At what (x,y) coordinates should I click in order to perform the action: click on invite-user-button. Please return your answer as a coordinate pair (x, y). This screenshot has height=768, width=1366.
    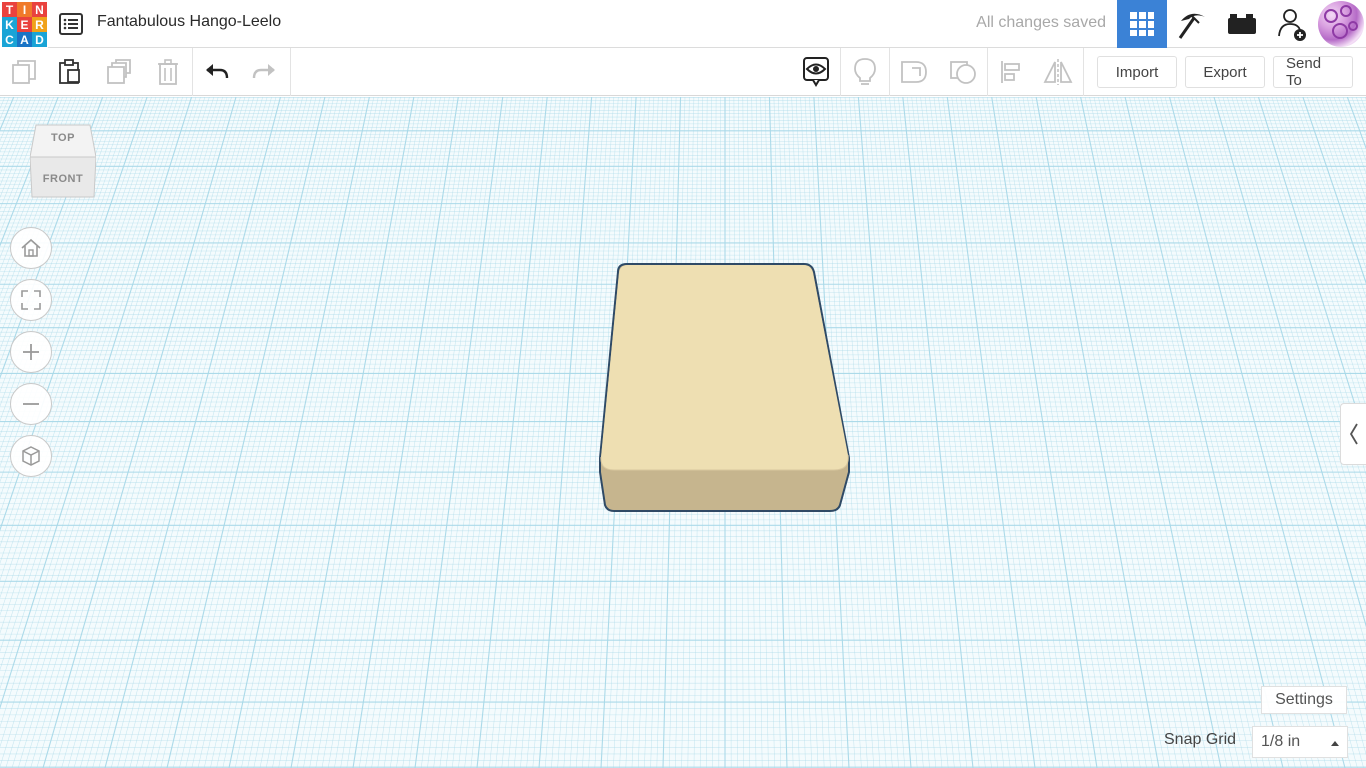
    Looking at the image, I should click on (1292, 24).